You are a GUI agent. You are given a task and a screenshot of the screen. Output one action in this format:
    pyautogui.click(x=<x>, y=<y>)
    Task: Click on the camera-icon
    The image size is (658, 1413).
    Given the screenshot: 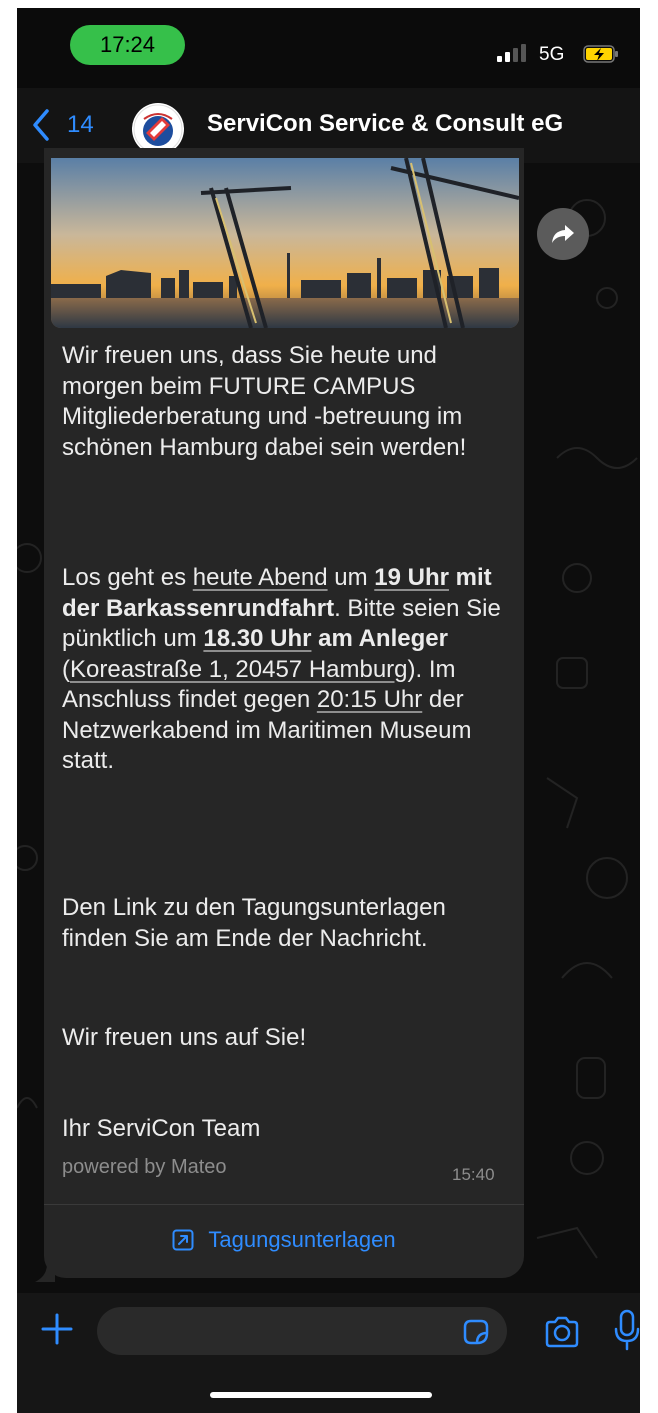 What is the action you would take?
    pyautogui.click(x=562, y=1332)
    